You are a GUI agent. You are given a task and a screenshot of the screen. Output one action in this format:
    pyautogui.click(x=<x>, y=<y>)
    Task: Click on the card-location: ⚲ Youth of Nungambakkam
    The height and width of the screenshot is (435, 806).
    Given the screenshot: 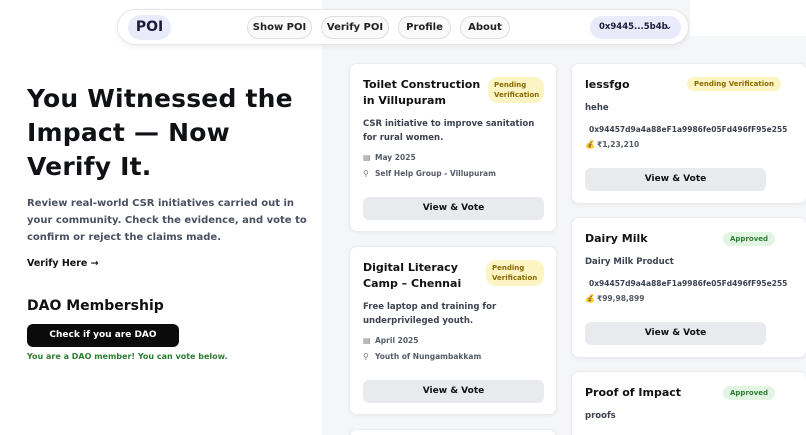 What is the action you would take?
    pyautogui.click(x=422, y=356)
    